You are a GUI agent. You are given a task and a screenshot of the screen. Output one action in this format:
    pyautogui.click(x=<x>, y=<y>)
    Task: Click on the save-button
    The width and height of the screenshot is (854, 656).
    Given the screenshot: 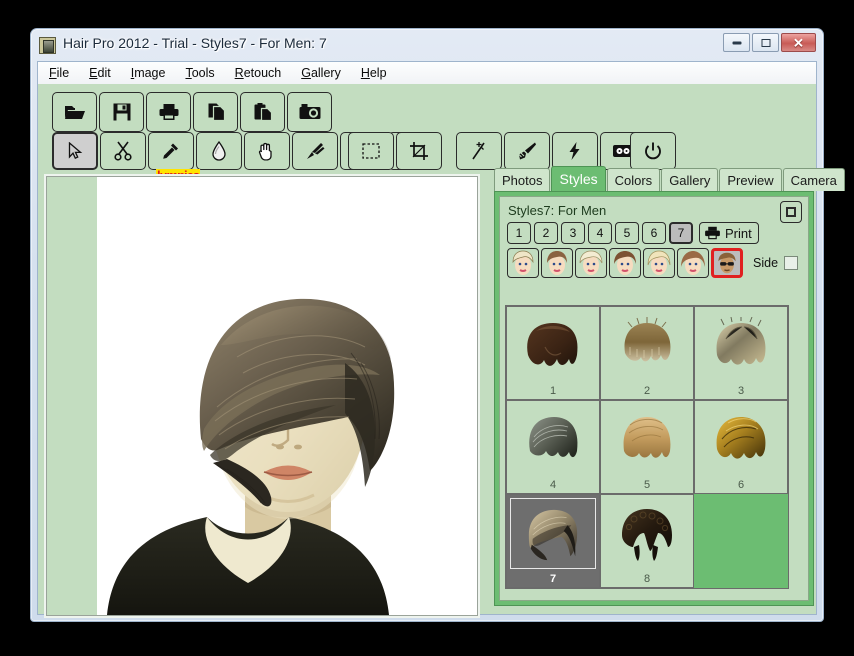 What is the action you would take?
    pyautogui.click(x=121, y=112)
    